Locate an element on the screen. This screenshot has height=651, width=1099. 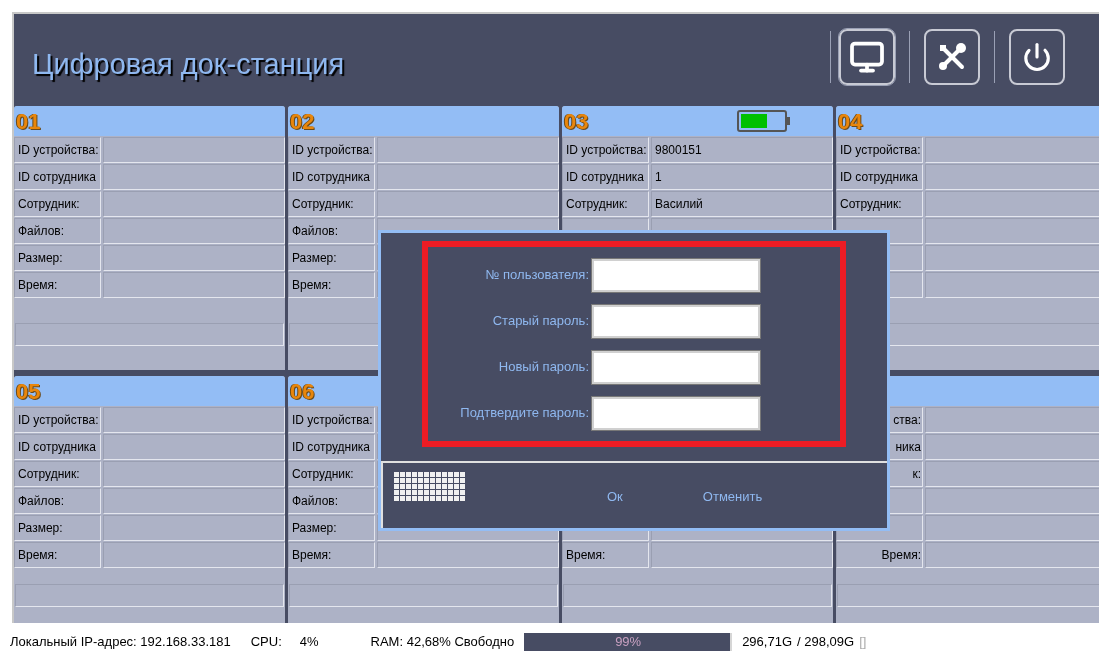
field-value-cell: Василий is located at coordinates (742, 204).